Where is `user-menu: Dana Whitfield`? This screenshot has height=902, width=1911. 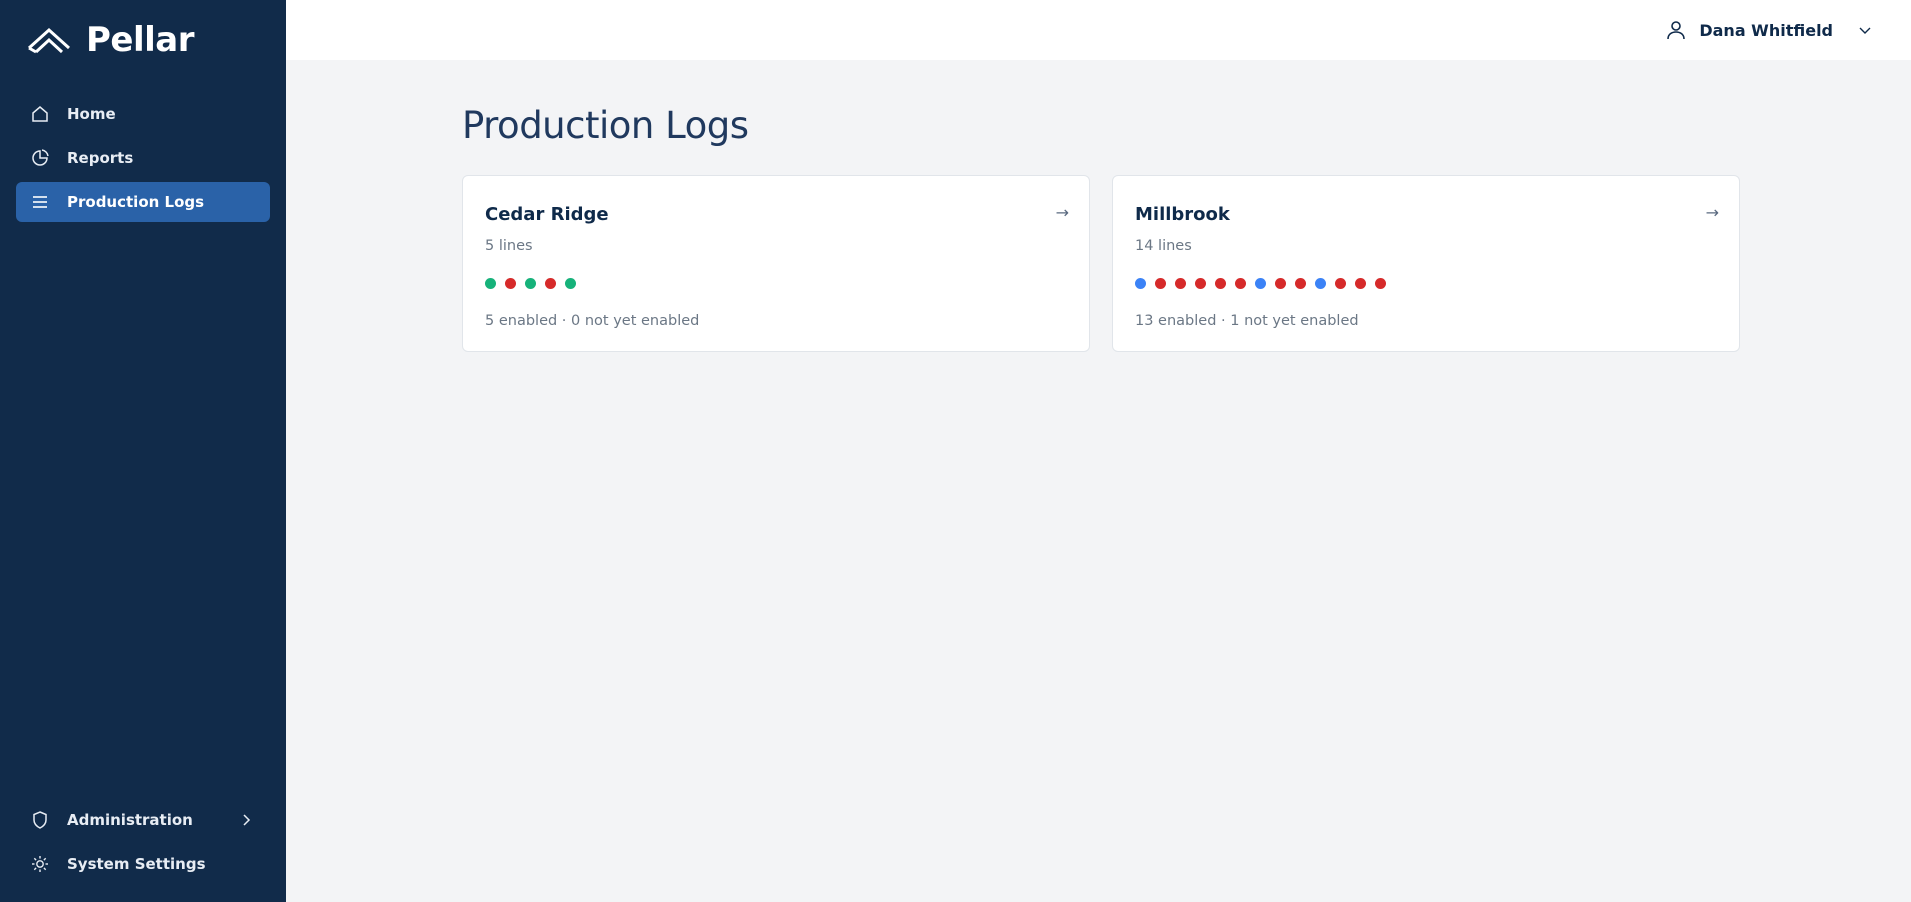
user-menu: Dana Whitfield is located at coordinates (1769, 30).